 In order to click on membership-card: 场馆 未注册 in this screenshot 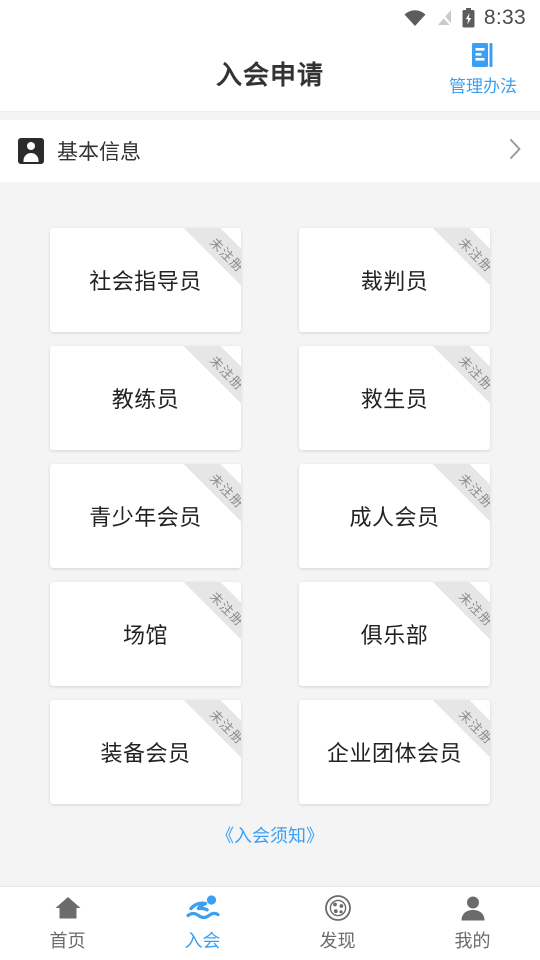, I will do `click(145, 634)`.